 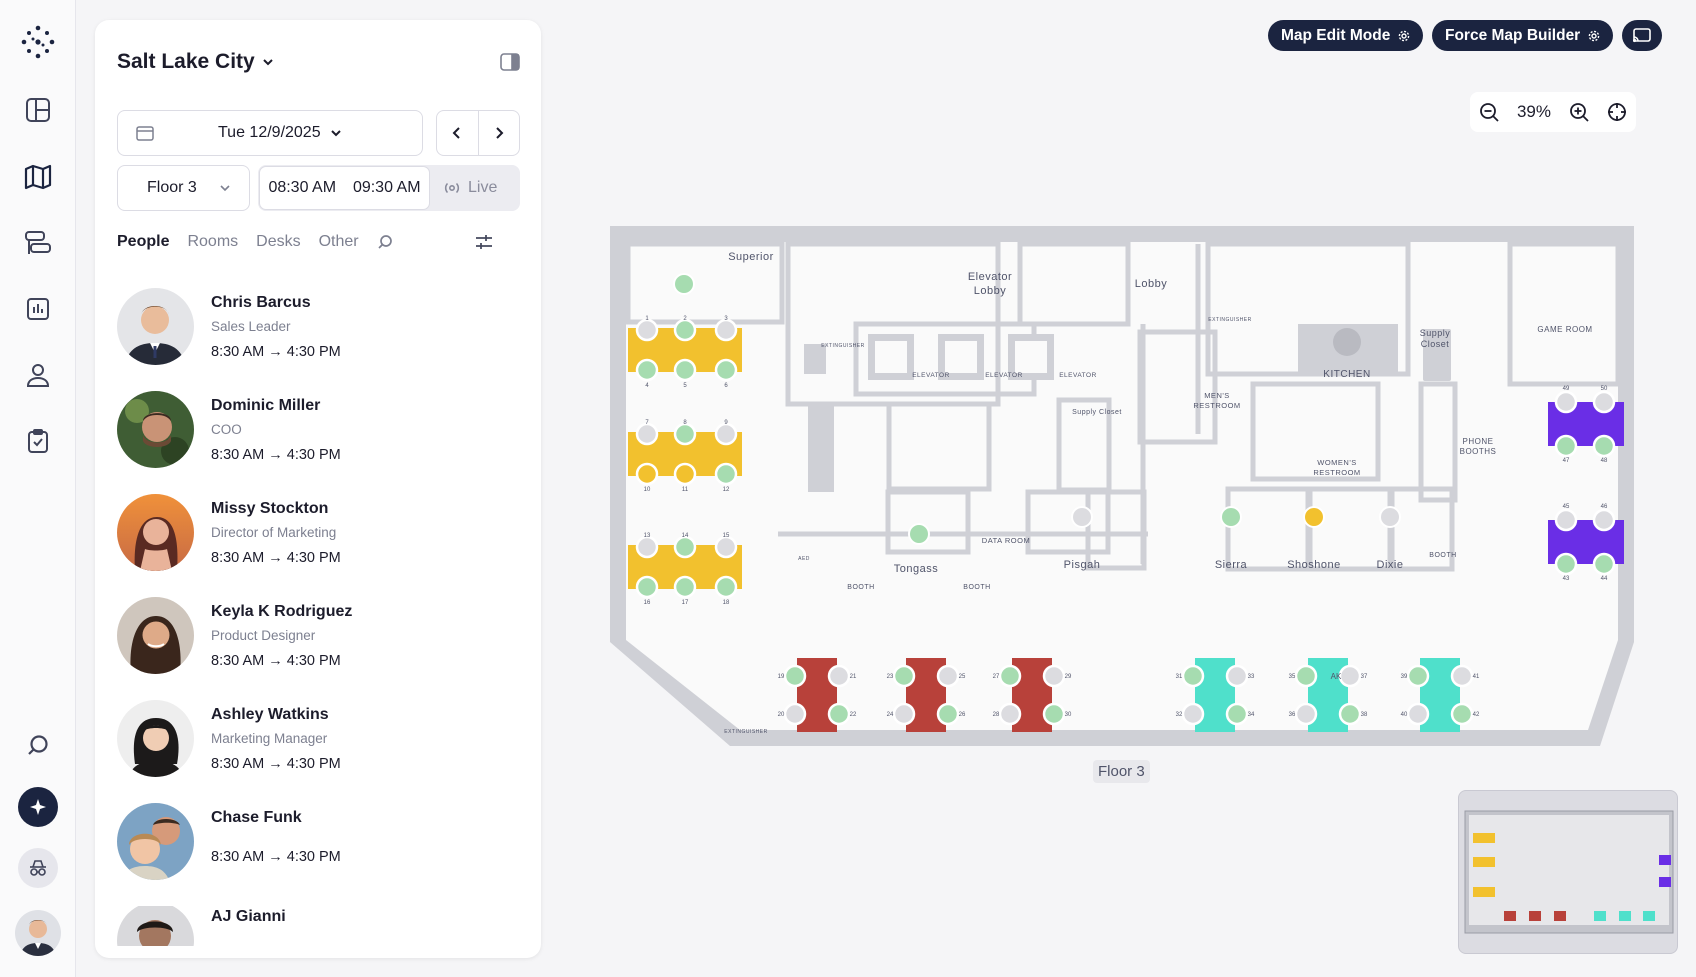 What do you see at coordinates (302, 188) in the screenshot?
I see `start-time: 08:30 AM` at bounding box center [302, 188].